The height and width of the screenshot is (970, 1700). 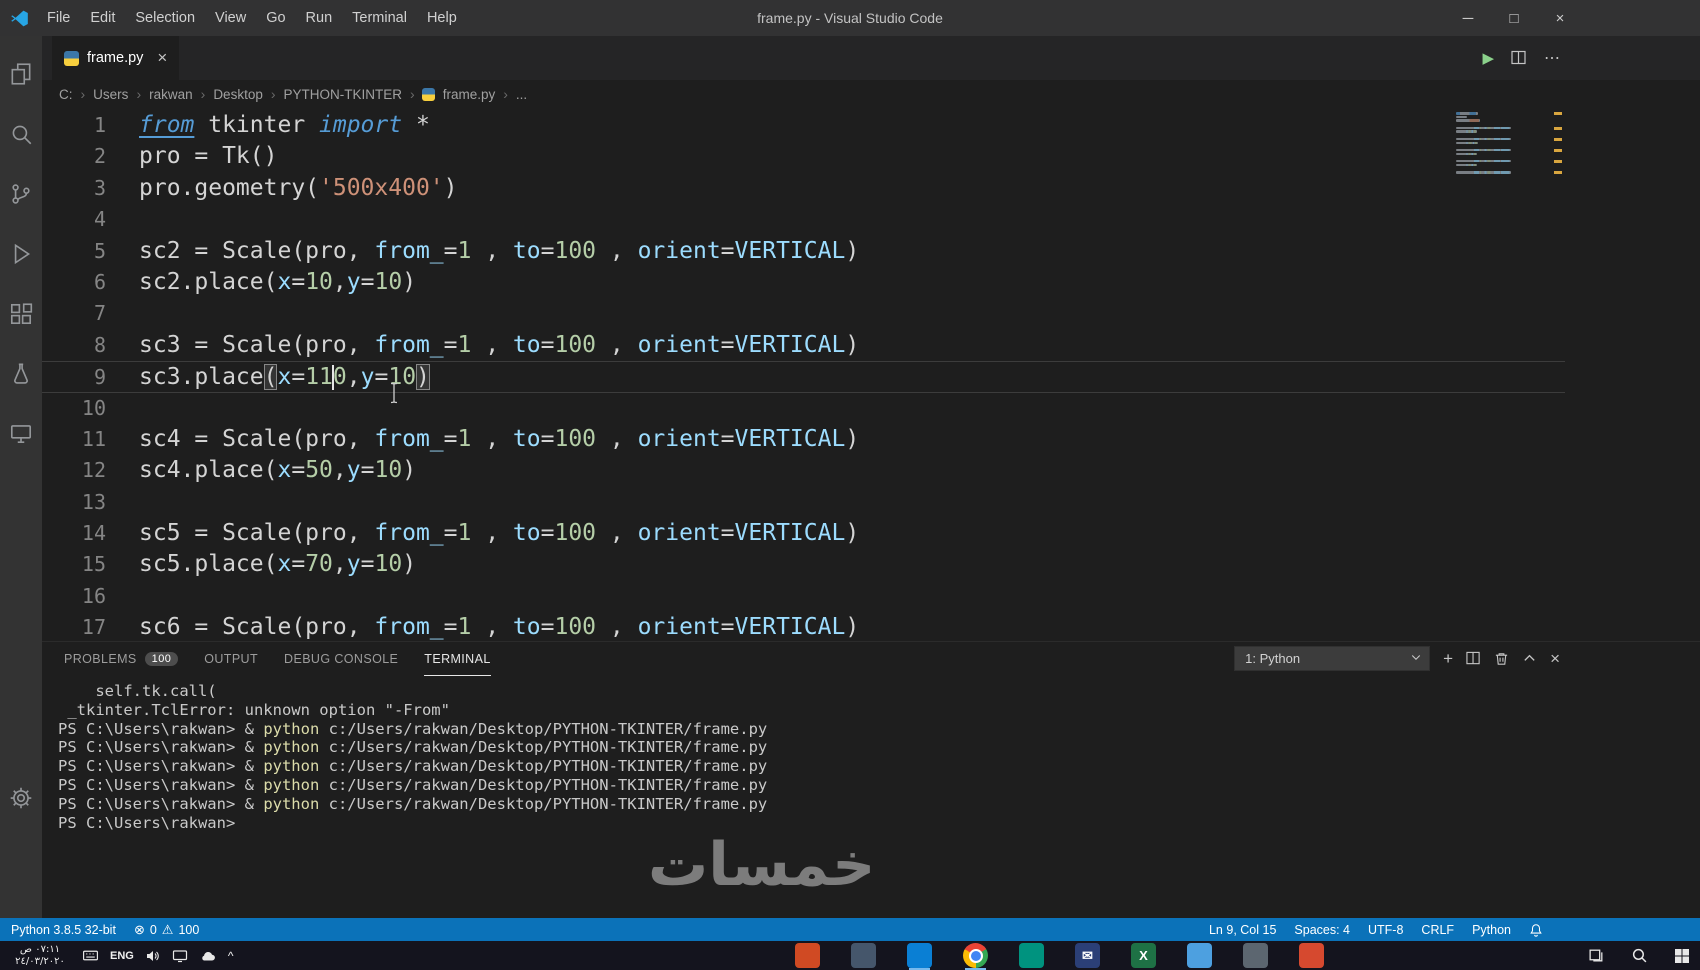 I want to click on menu-go: Go, so click(x=275, y=18).